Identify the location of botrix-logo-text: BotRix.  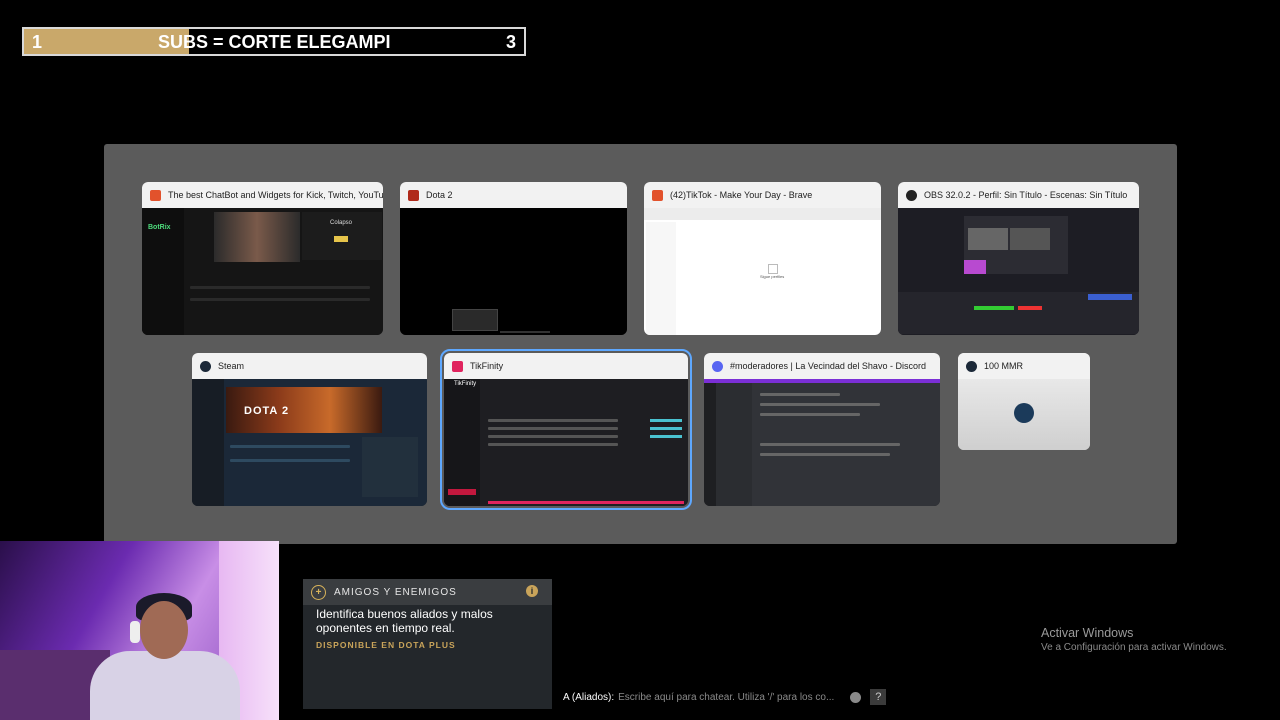
(159, 227).